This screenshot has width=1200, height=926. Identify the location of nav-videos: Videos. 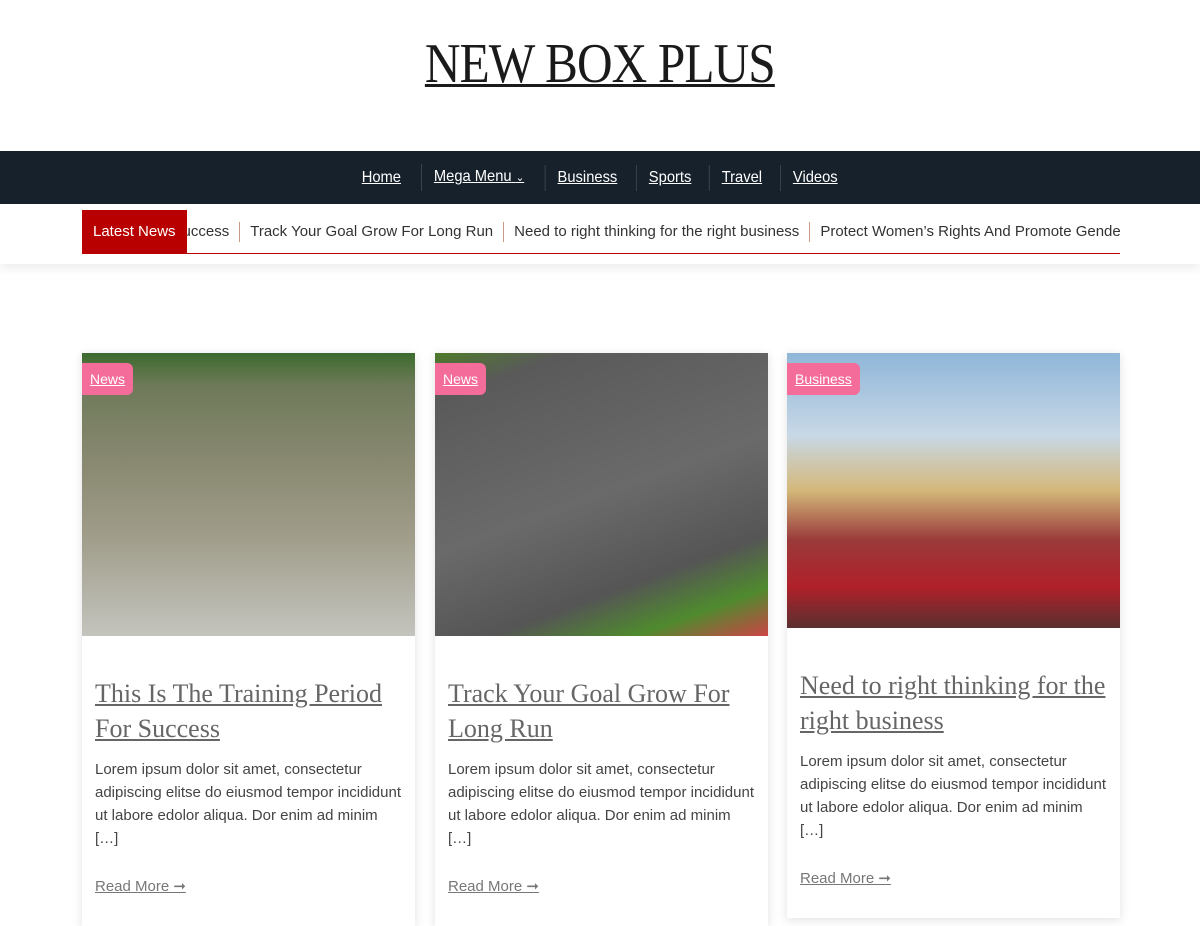
(815, 177).